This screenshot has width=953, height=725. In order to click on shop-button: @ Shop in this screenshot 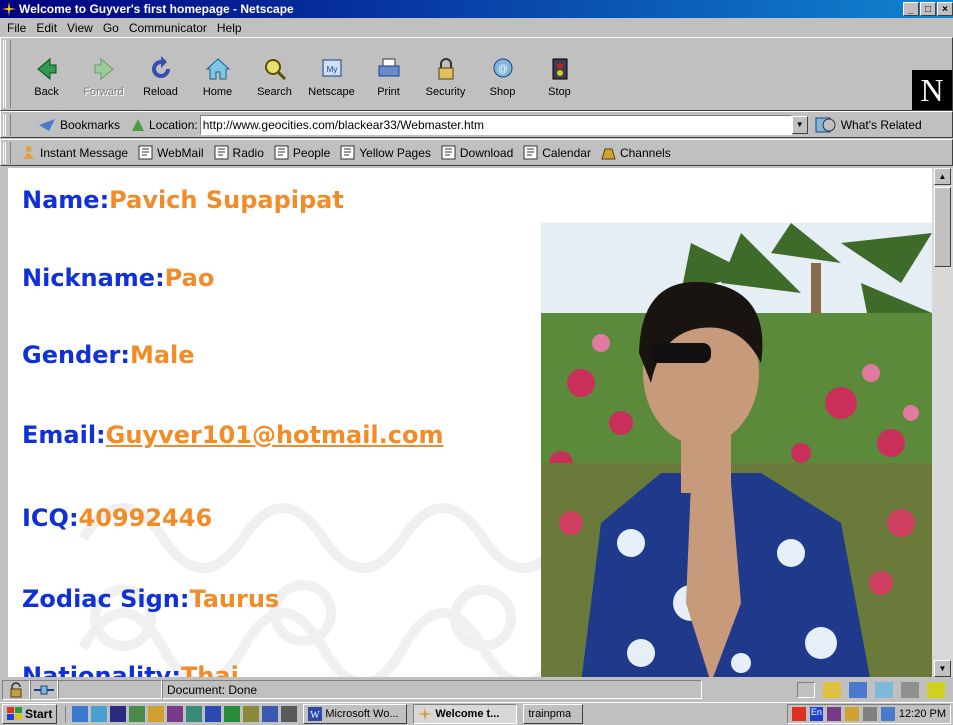, I will do `click(502, 73)`.